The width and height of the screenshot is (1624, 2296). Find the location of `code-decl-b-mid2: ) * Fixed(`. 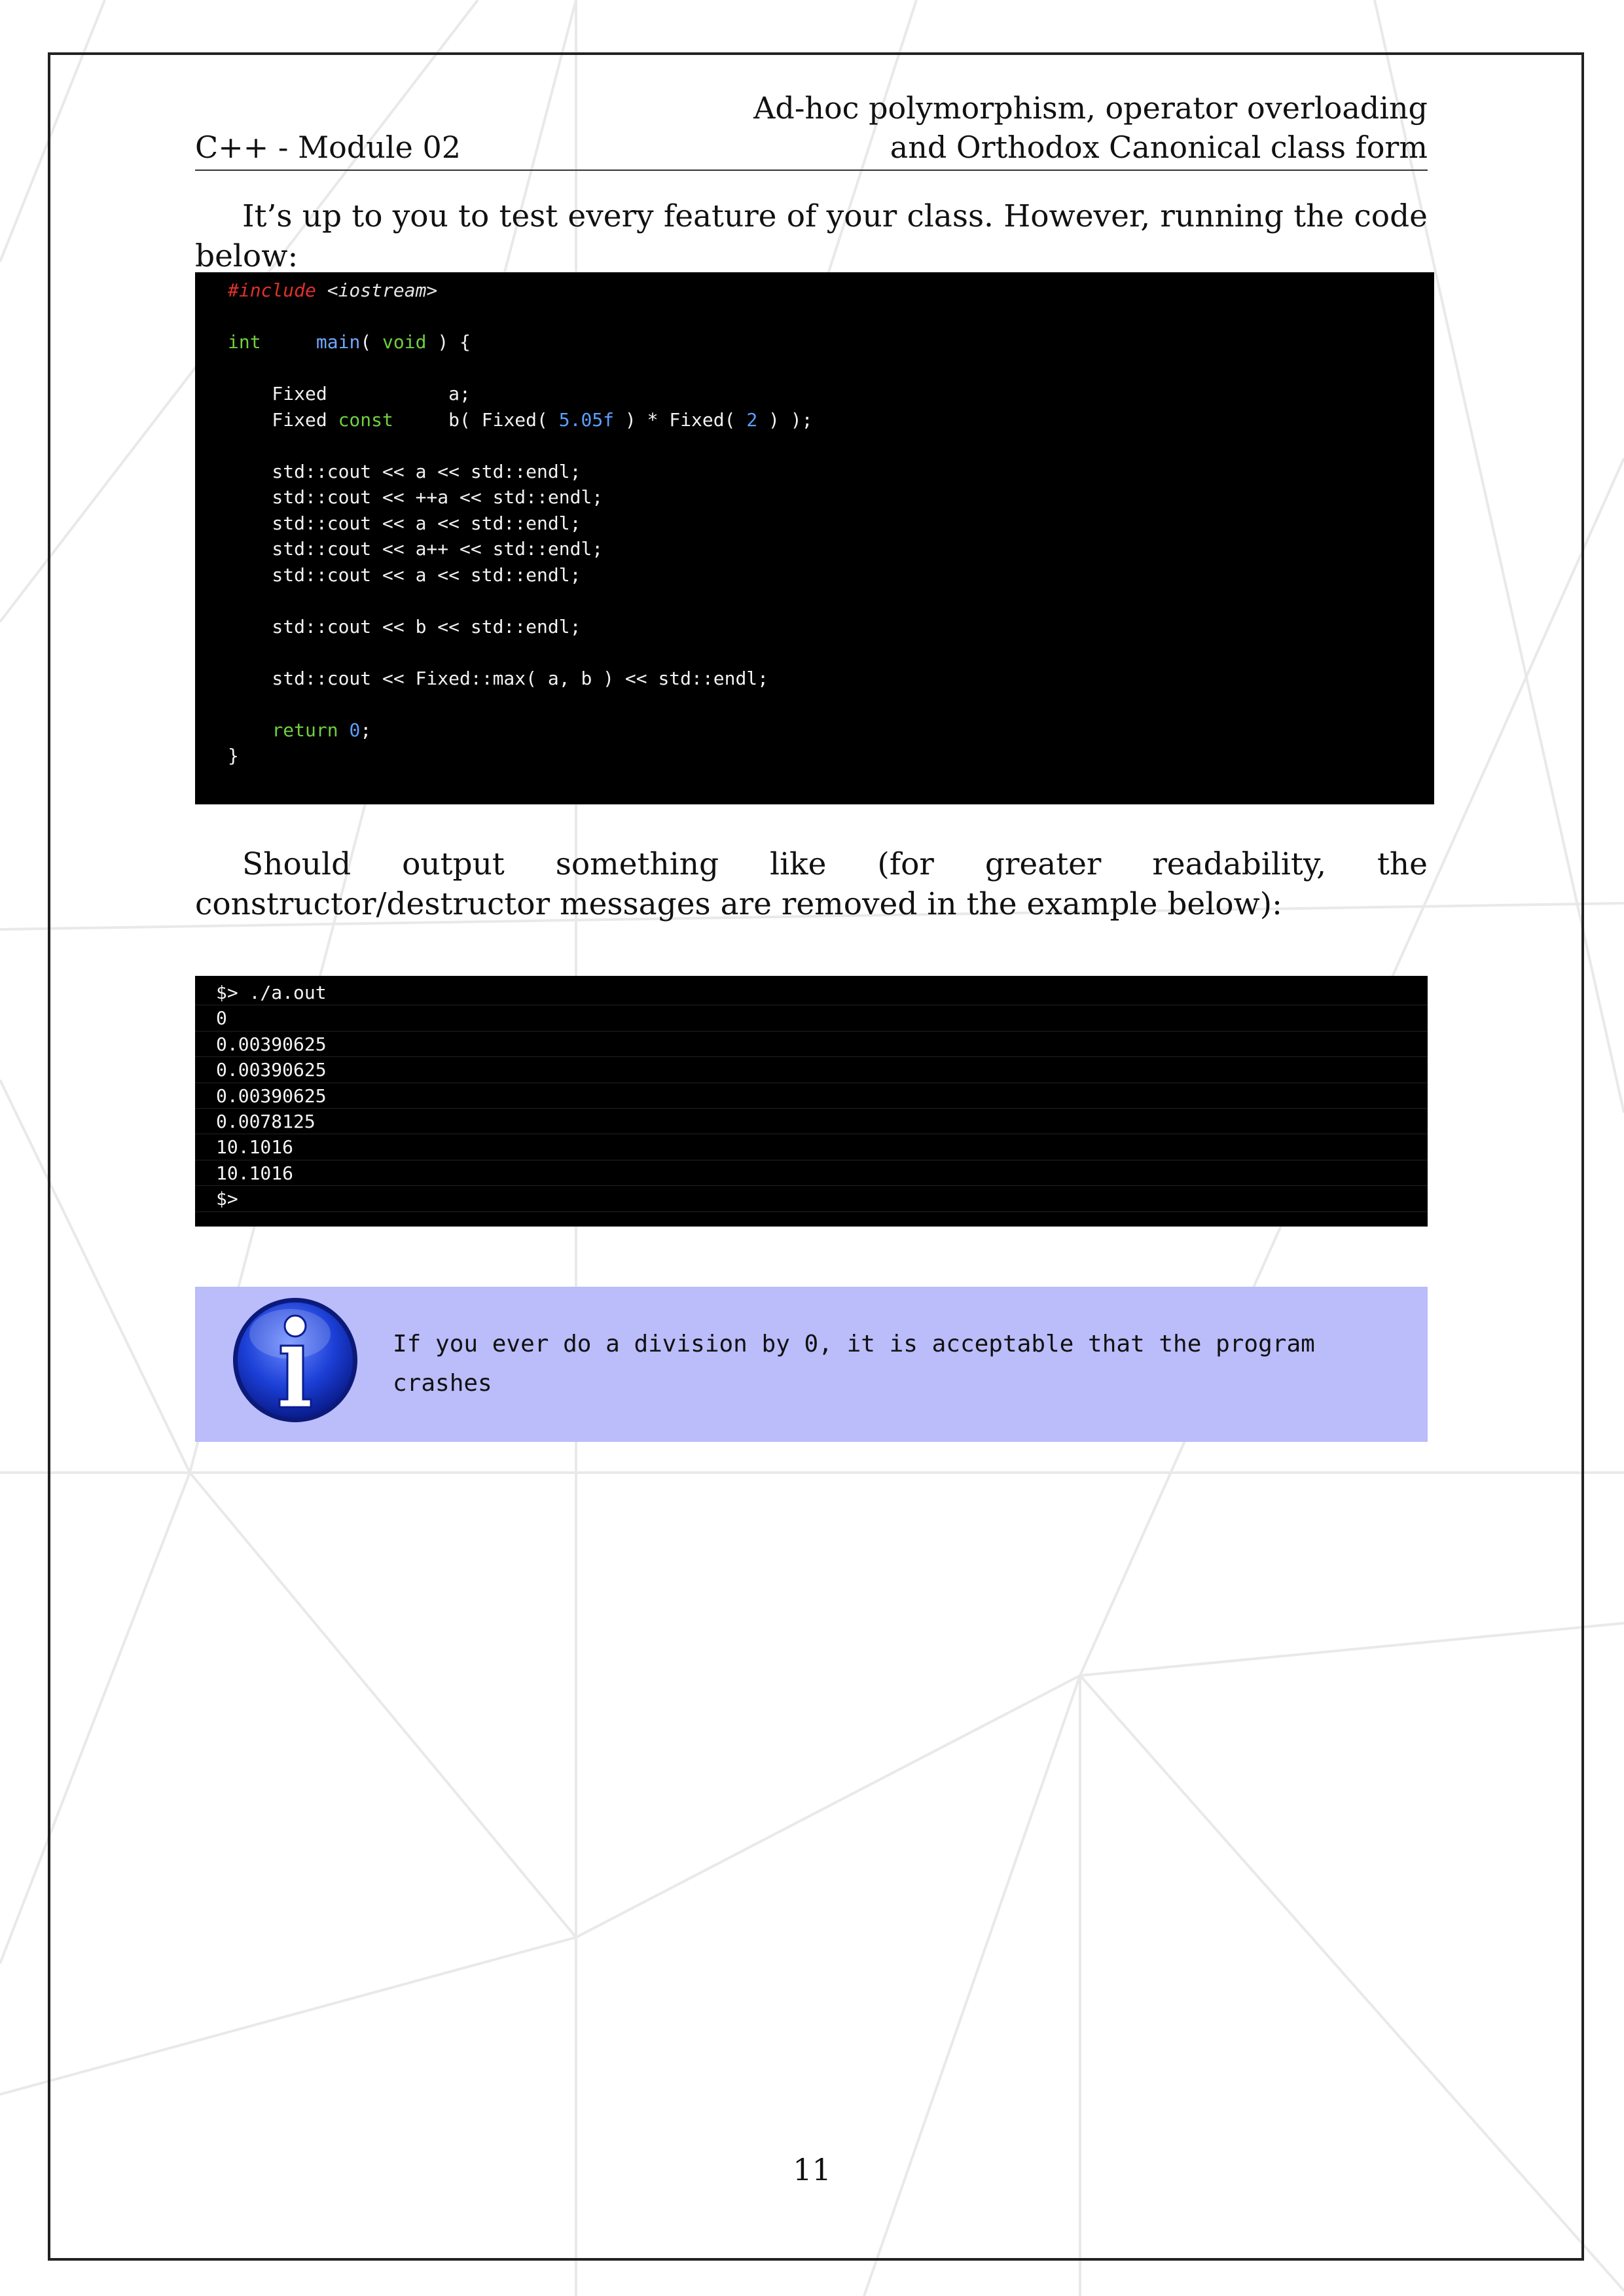

code-decl-b-mid2: ) * Fixed( is located at coordinates (680, 419).